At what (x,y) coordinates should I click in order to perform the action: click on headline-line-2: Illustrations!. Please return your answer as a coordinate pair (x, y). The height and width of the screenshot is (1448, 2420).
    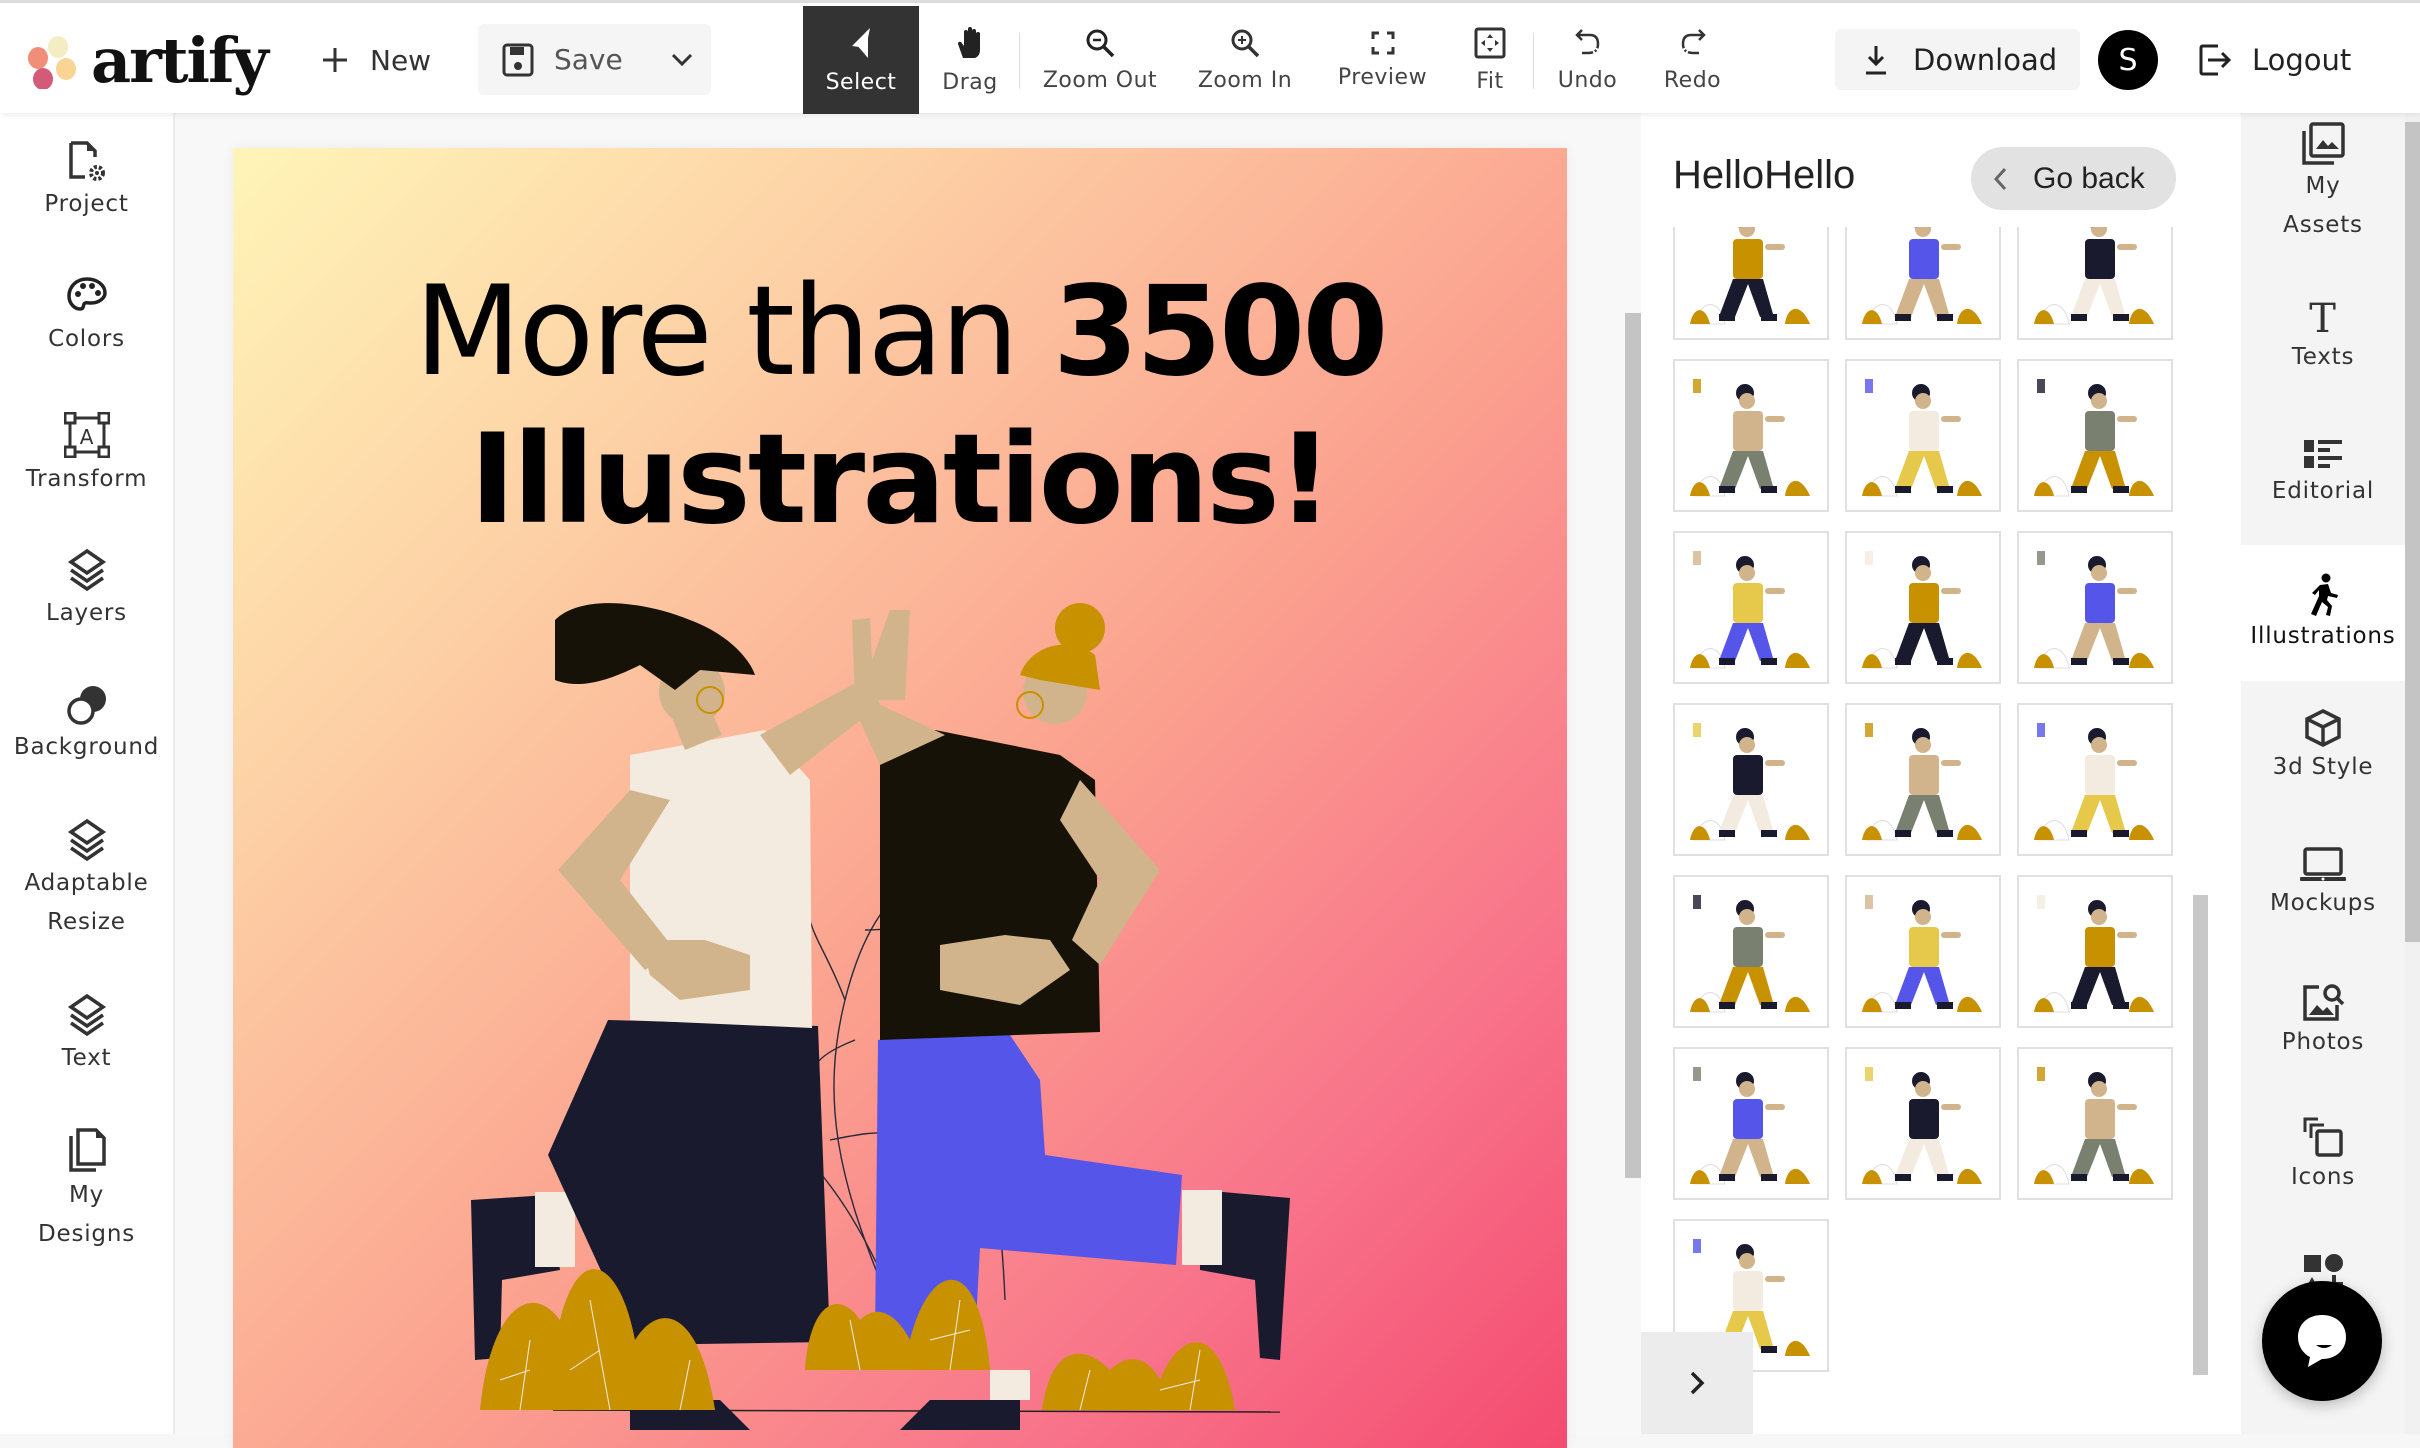
    Looking at the image, I should click on (900, 480).